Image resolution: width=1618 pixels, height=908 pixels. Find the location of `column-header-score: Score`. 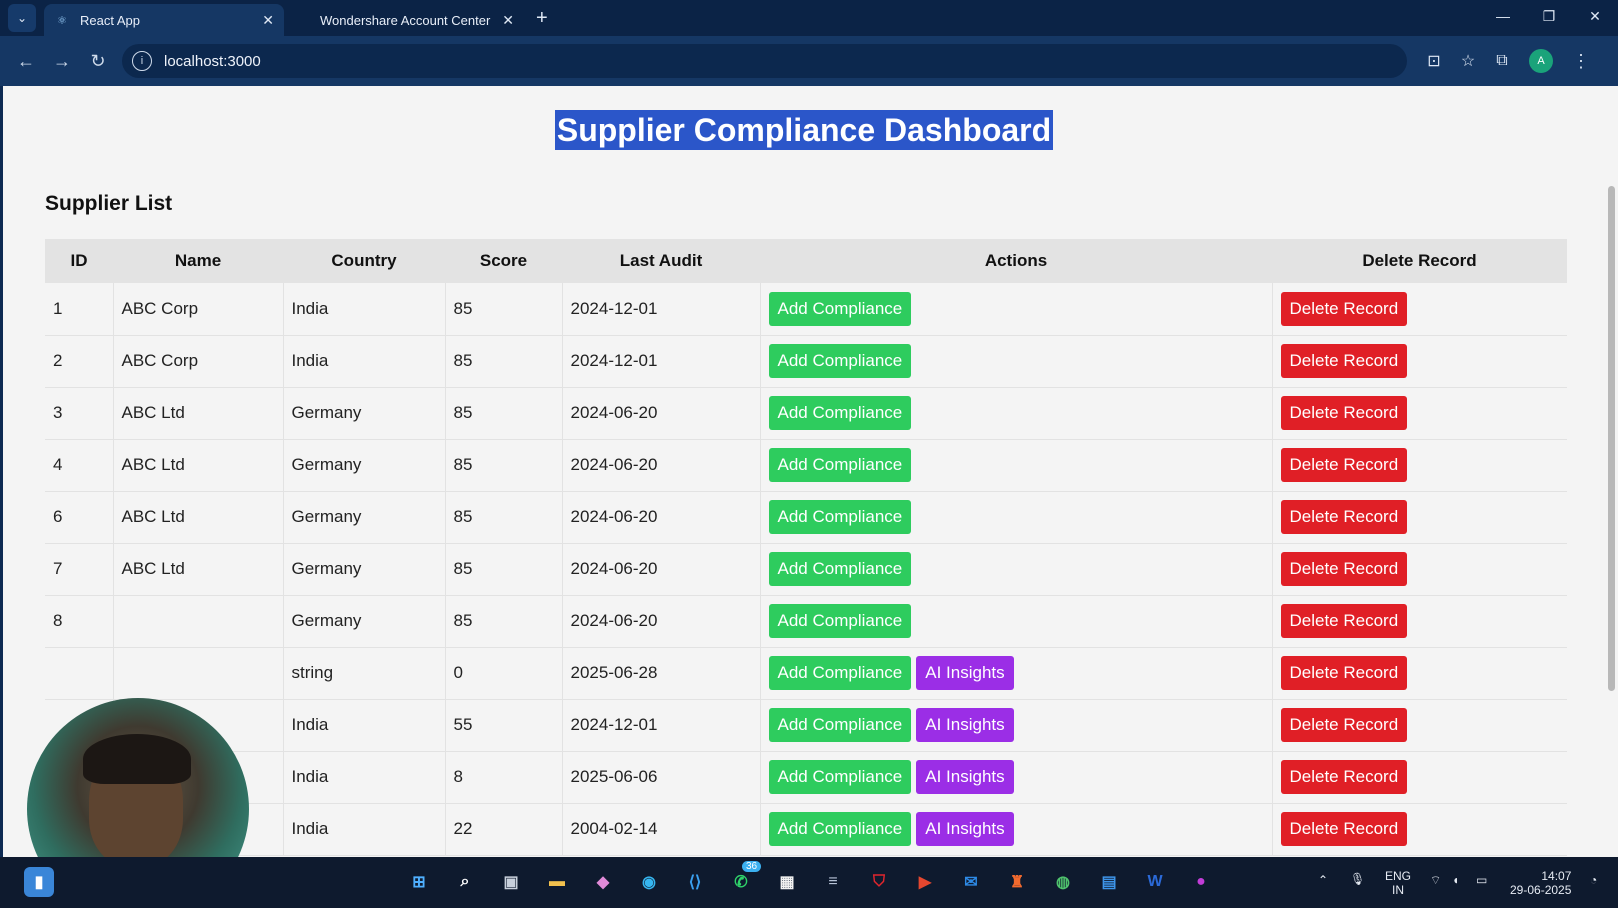

column-header-score: Score is located at coordinates (503, 261).